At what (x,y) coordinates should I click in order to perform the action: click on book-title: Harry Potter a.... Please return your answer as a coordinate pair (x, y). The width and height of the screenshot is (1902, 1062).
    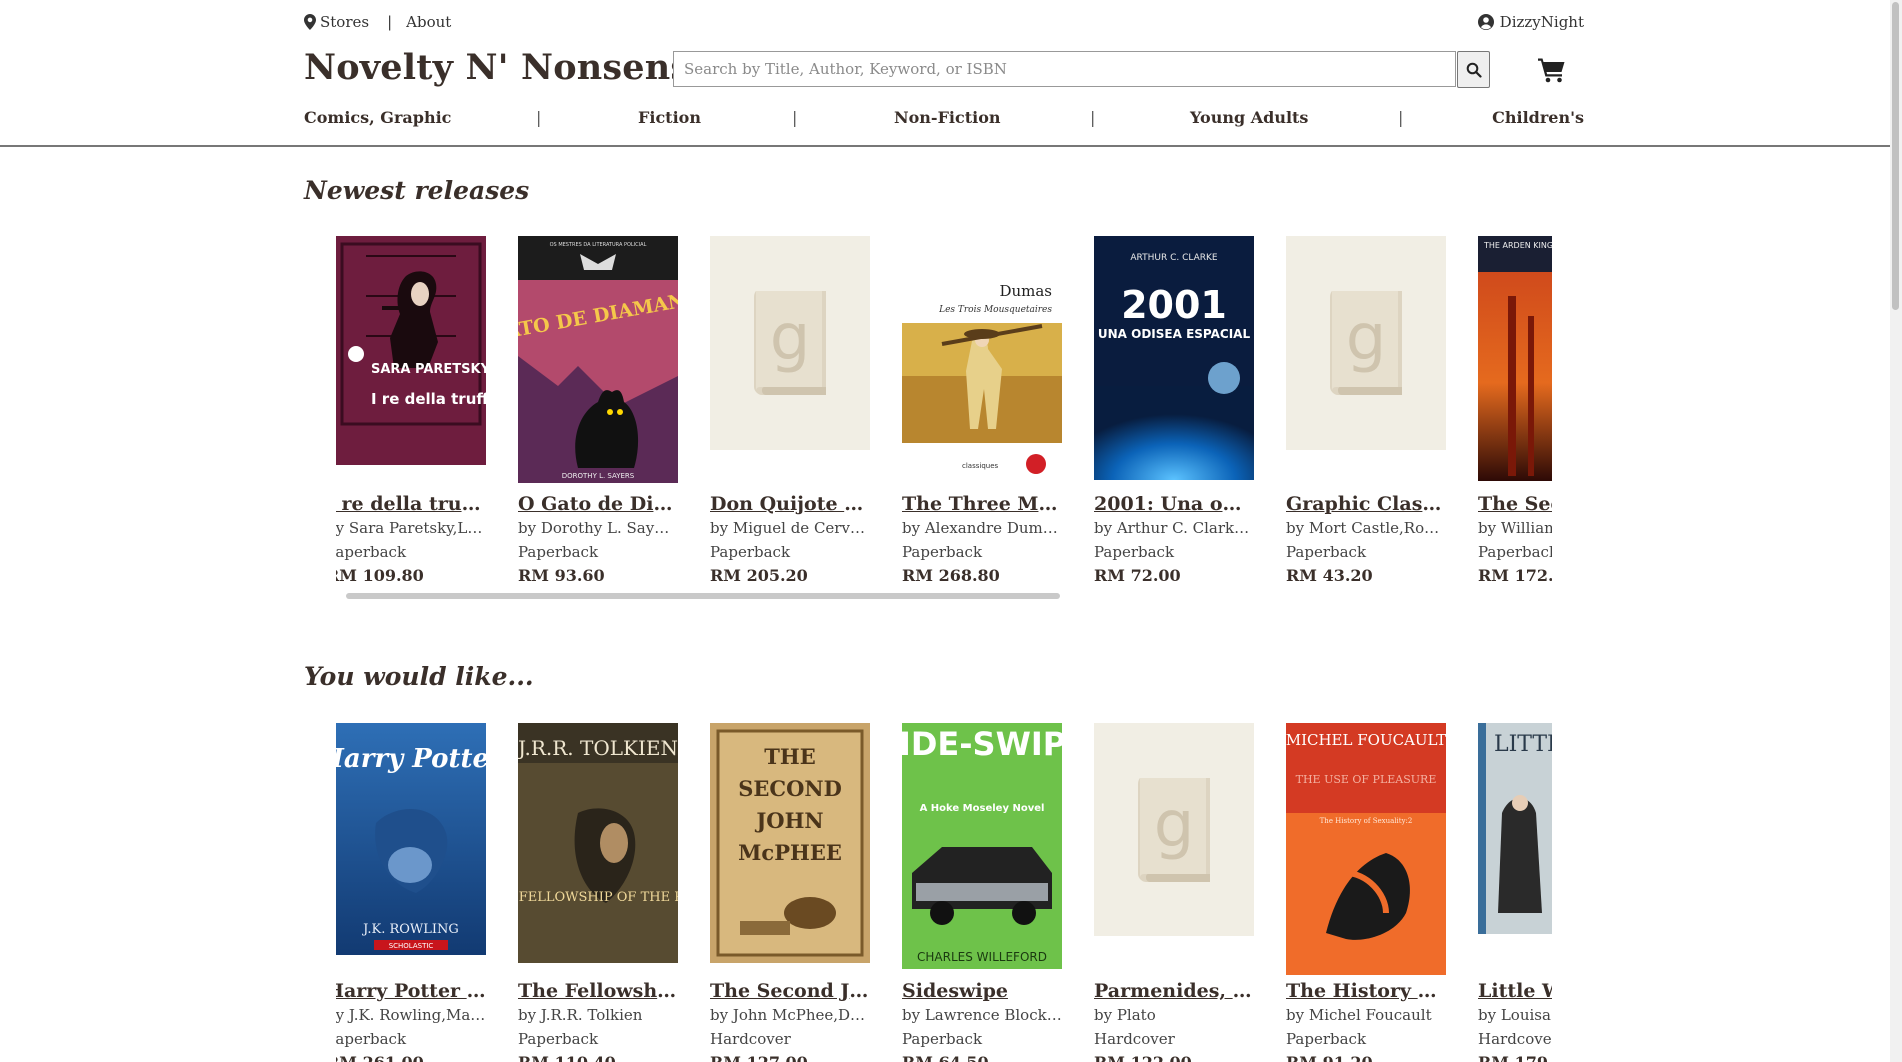
    Looking at the image, I should click on (411, 991).